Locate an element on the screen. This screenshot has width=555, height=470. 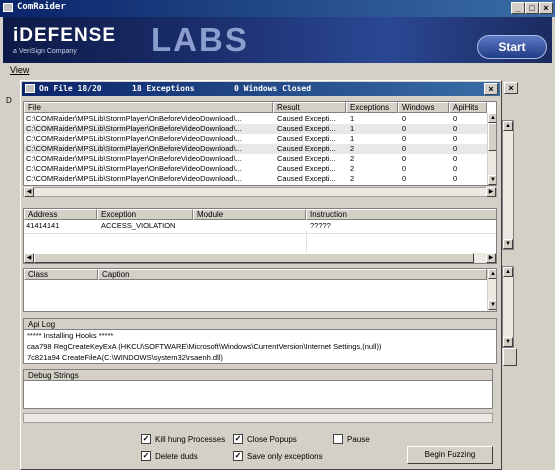
col-header-instruction: Instruction is located at coordinates (401, 214).